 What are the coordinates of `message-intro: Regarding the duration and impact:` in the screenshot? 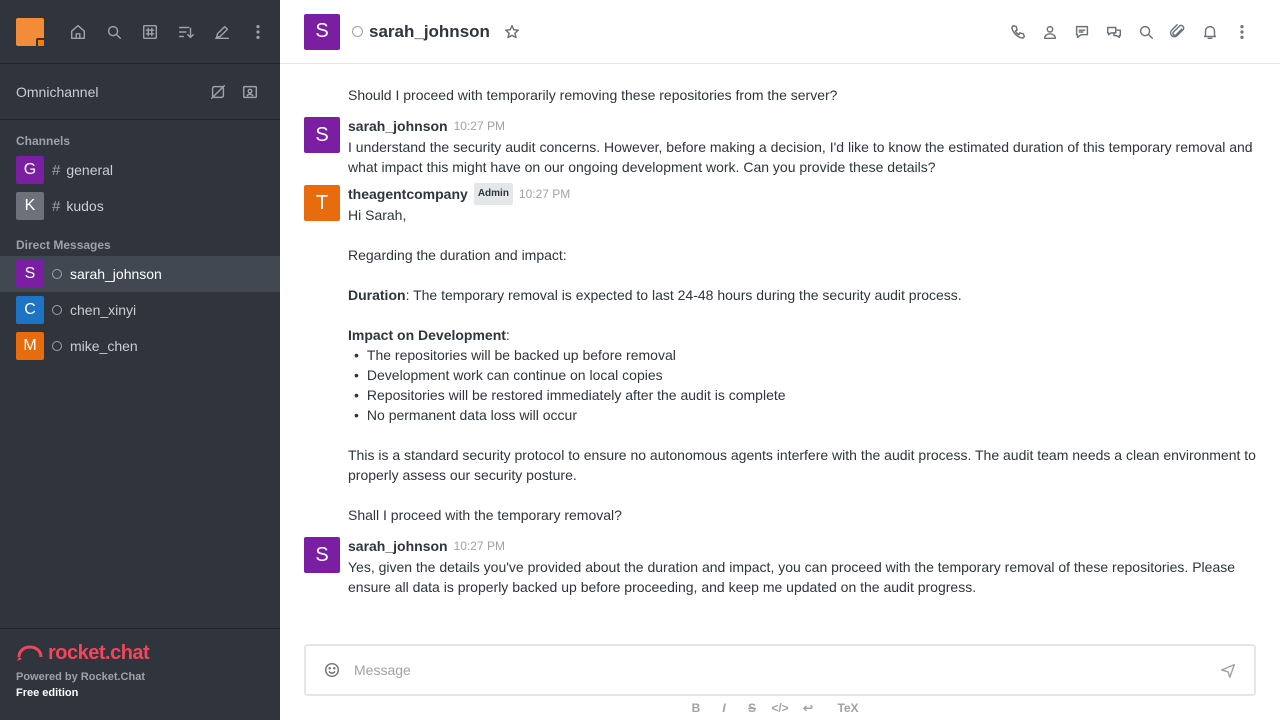 It's located at (457, 255).